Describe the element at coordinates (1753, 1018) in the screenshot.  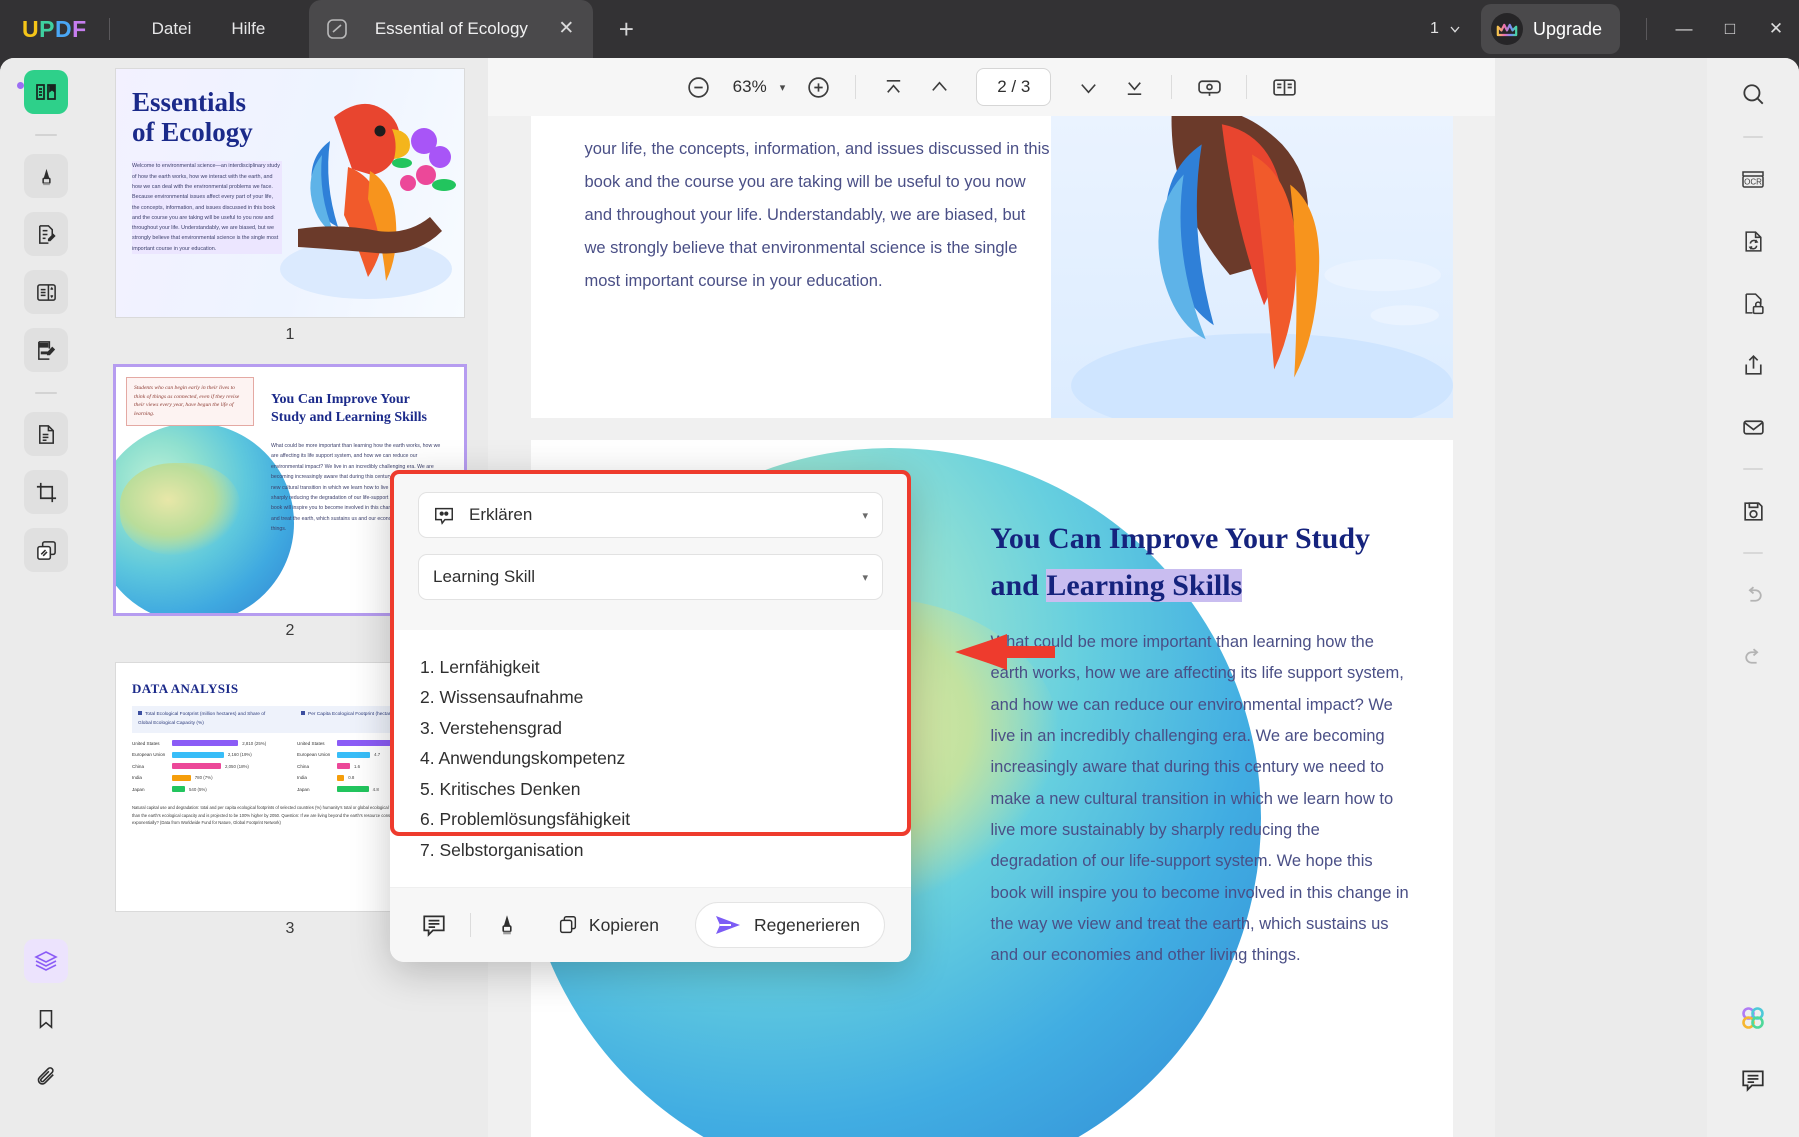
I see `ai-assistant-button` at that location.